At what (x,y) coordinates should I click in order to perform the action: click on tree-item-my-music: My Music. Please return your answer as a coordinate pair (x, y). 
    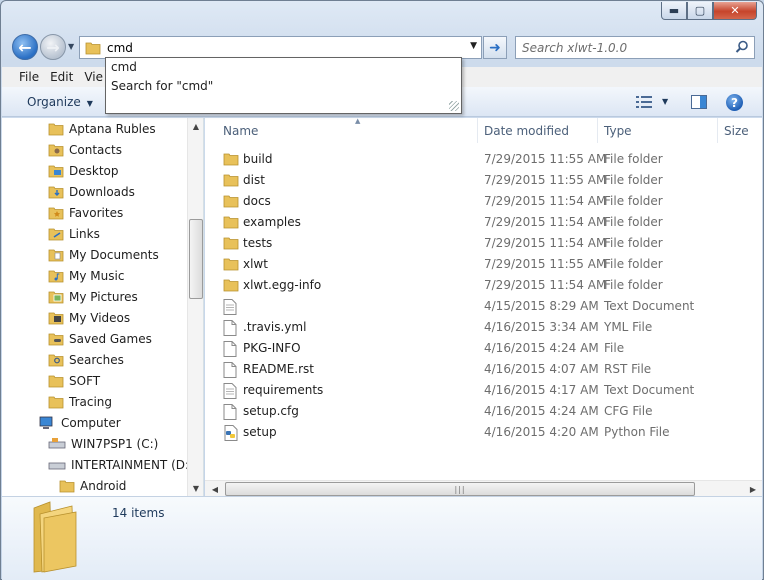
    Looking at the image, I should click on (86, 276).